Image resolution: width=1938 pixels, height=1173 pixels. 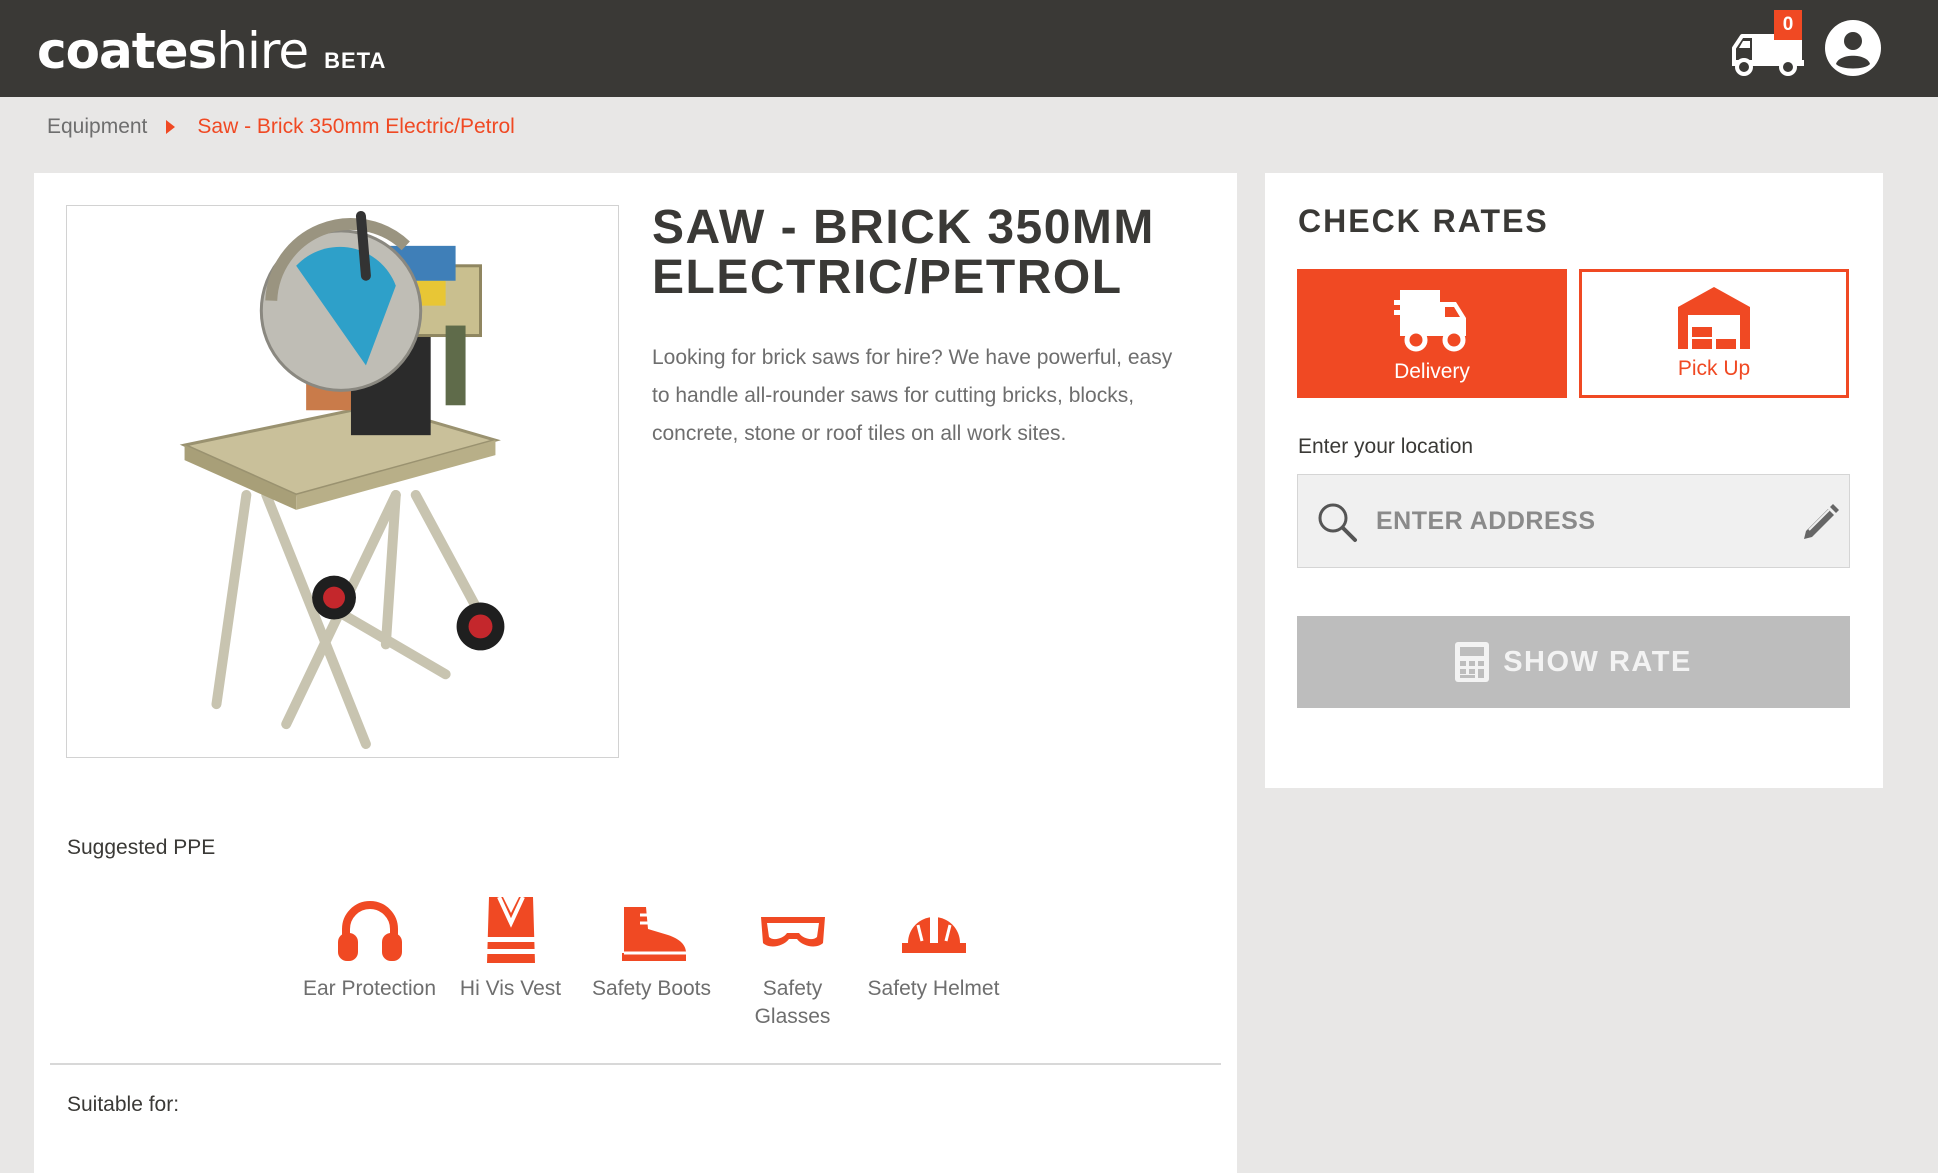 I want to click on coates-hire-logo: coates hire BETA, so click(x=211, y=51).